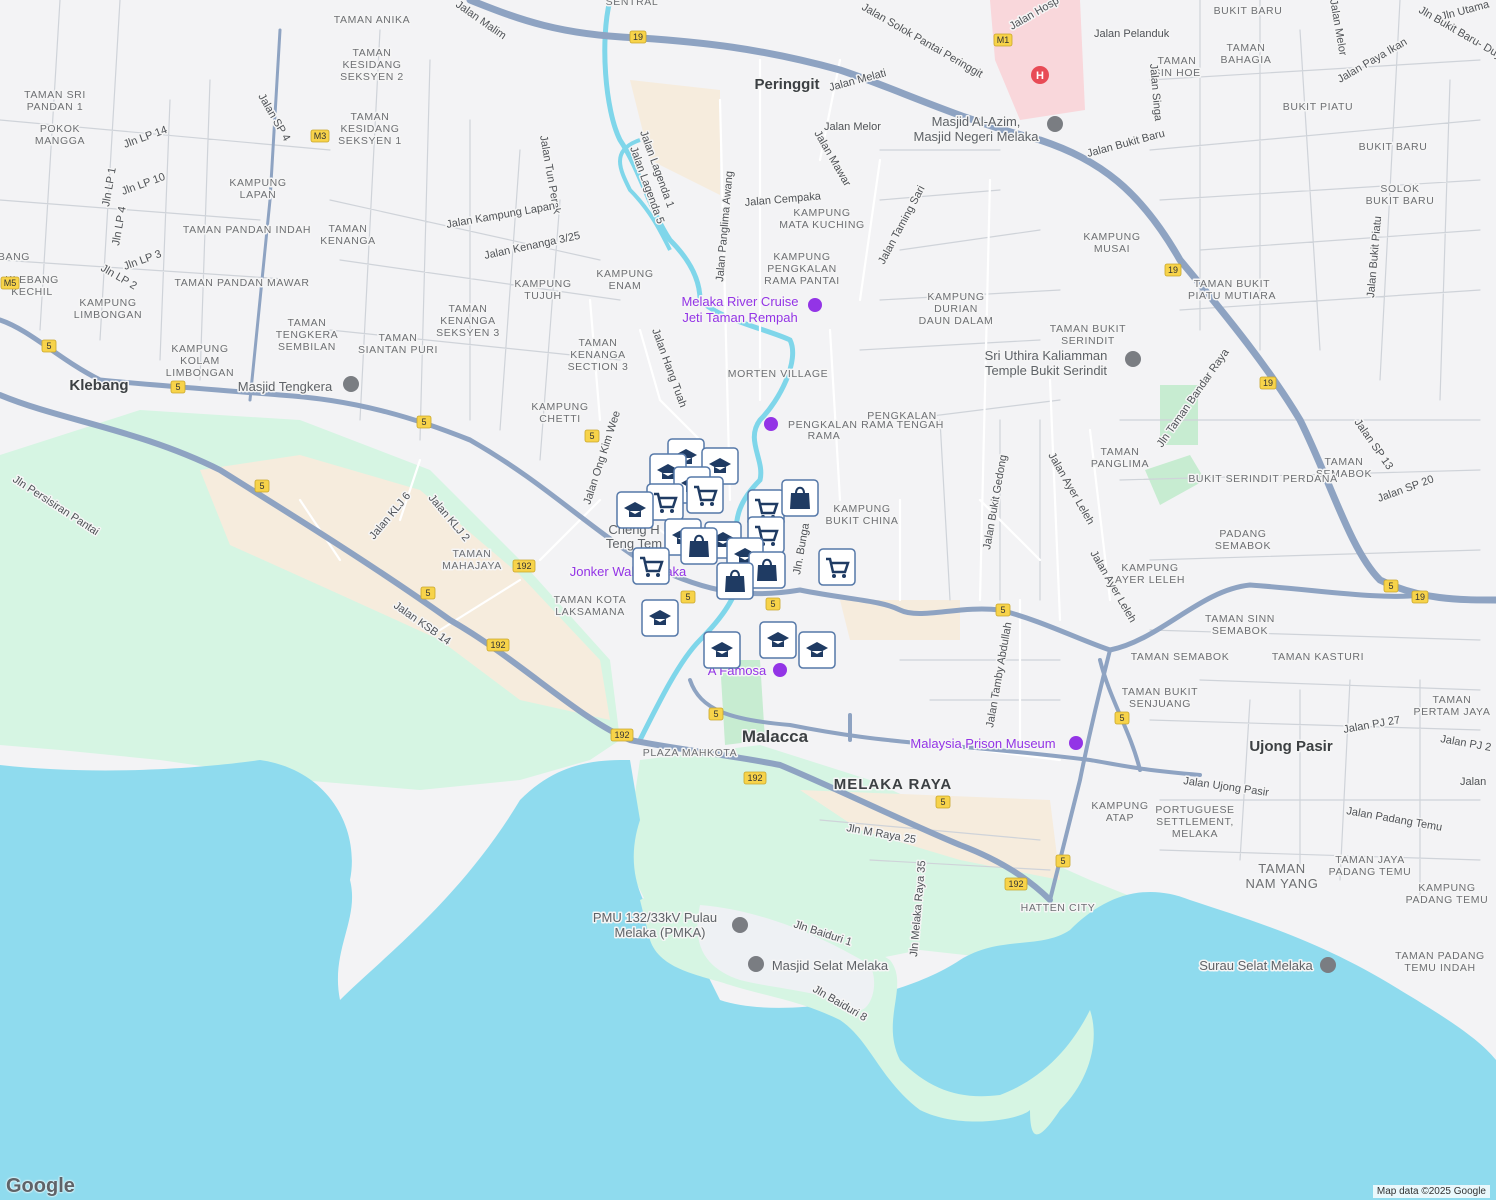 The width and height of the screenshot is (1496, 1200). Describe the element at coordinates (976, 121) in the screenshot. I see `poi-label-masjid-al-azim: Masjid Al-Azim,` at that location.